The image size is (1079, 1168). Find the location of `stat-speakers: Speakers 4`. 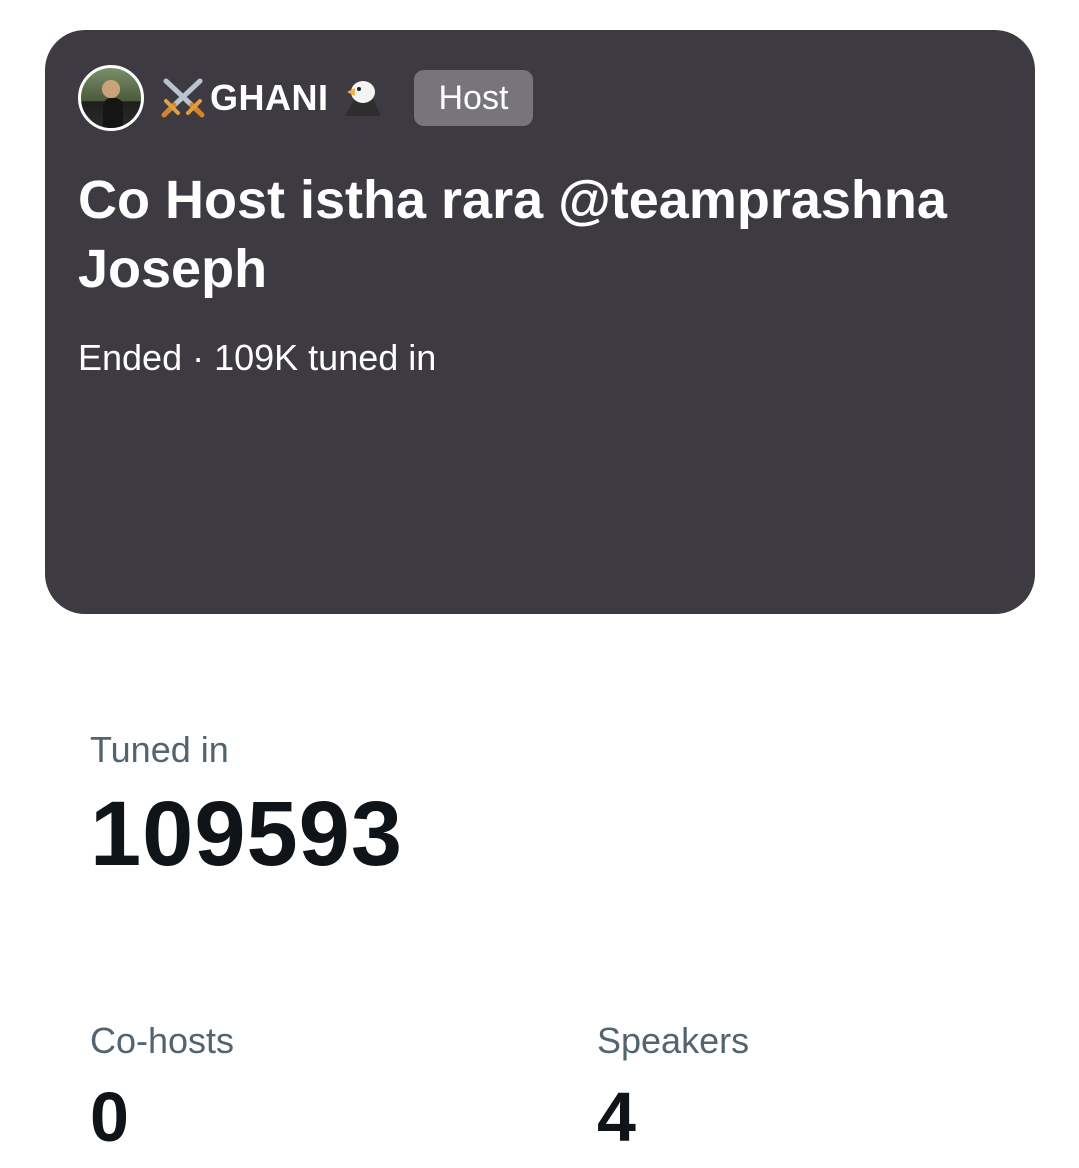

stat-speakers: Speakers 4 is located at coordinates (673, 1088).